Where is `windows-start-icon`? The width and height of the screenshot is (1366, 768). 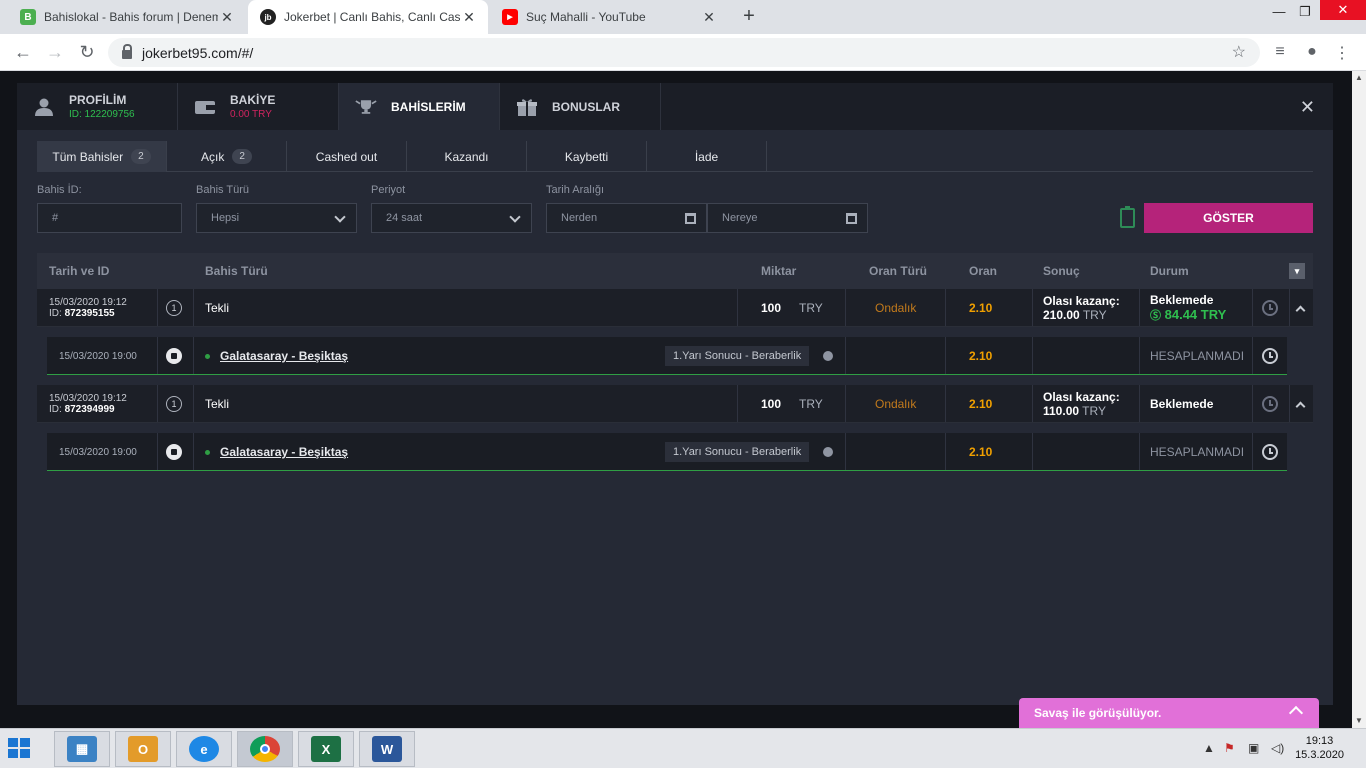 windows-start-icon is located at coordinates (20, 749).